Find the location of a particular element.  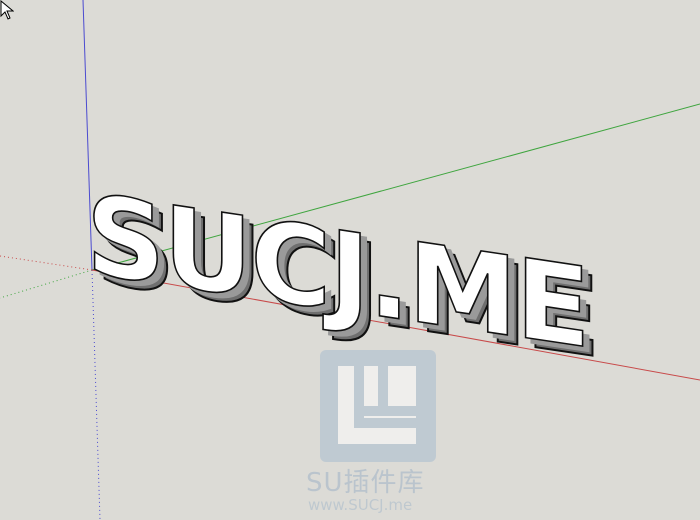

watermark: SU插件库 www.SUCJ.me is located at coordinates (380, 433).